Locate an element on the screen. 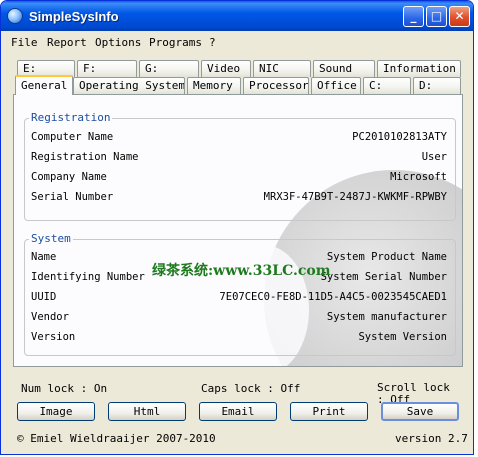 This screenshot has height=457, width=478. row-value: 7E07CEC0-FE8D-11D5-A4C5-0023545CAED1 is located at coordinates (333, 297).